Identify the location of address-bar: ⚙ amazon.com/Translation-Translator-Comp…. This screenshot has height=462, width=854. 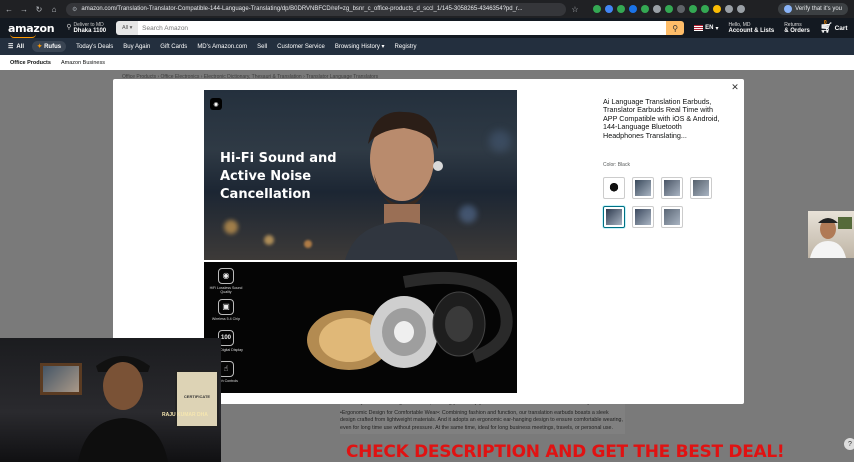
(316, 9).